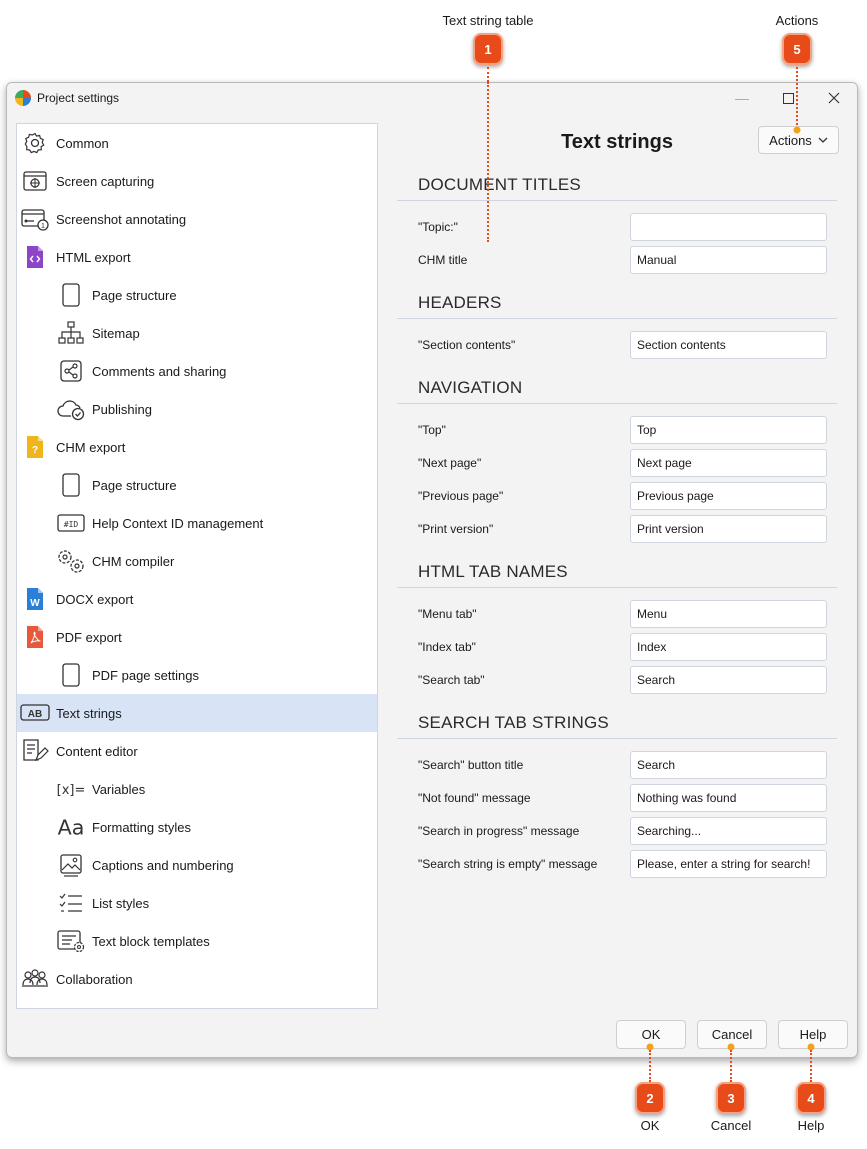  Describe the element at coordinates (742, 98) in the screenshot. I see `minimize-button: —` at that location.